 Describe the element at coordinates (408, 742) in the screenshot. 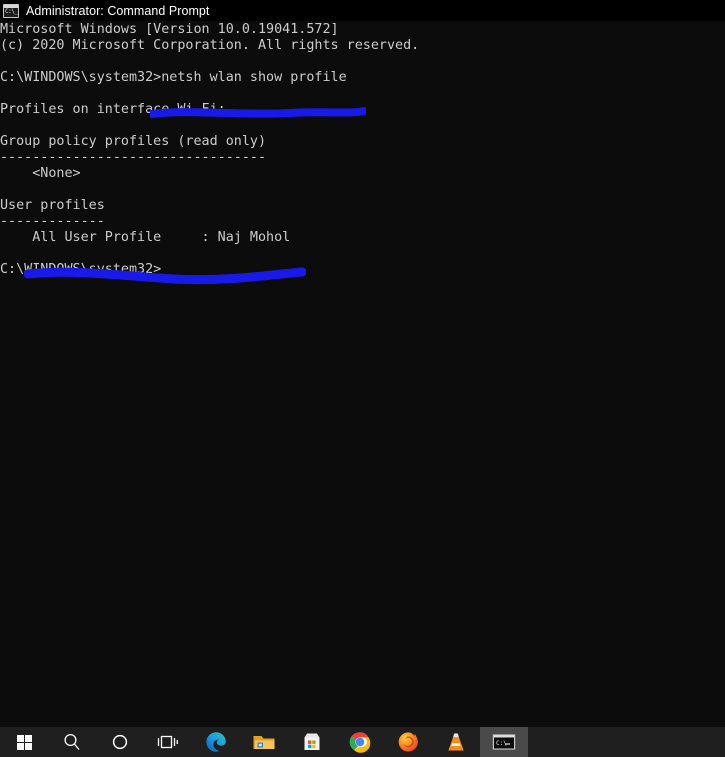

I see `mozilla-firefox-icon` at that location.